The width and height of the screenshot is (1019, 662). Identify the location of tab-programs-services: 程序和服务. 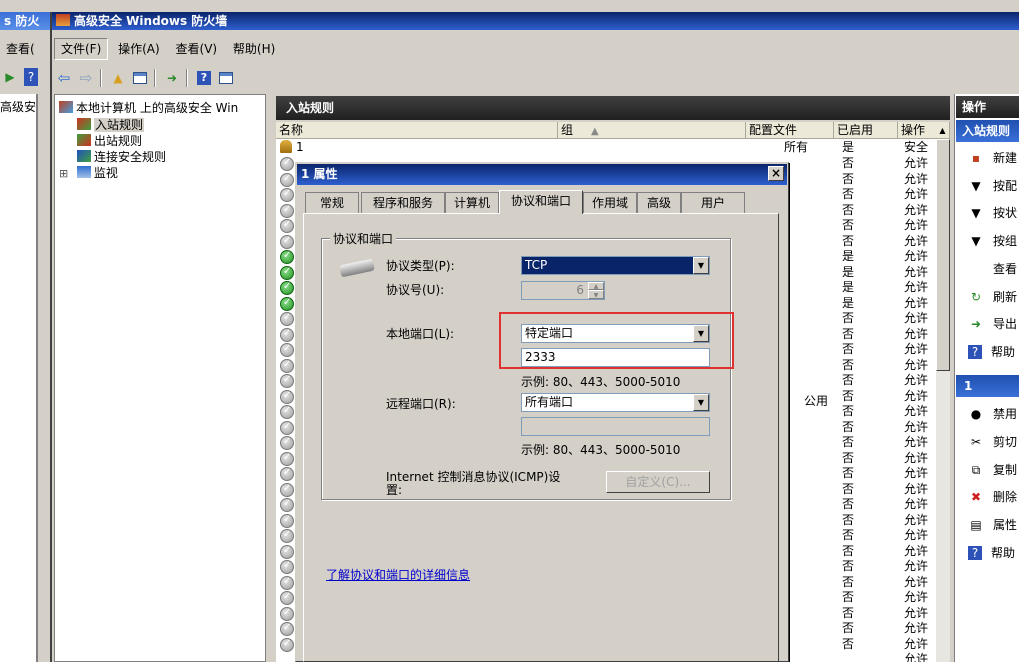
(403, 202).